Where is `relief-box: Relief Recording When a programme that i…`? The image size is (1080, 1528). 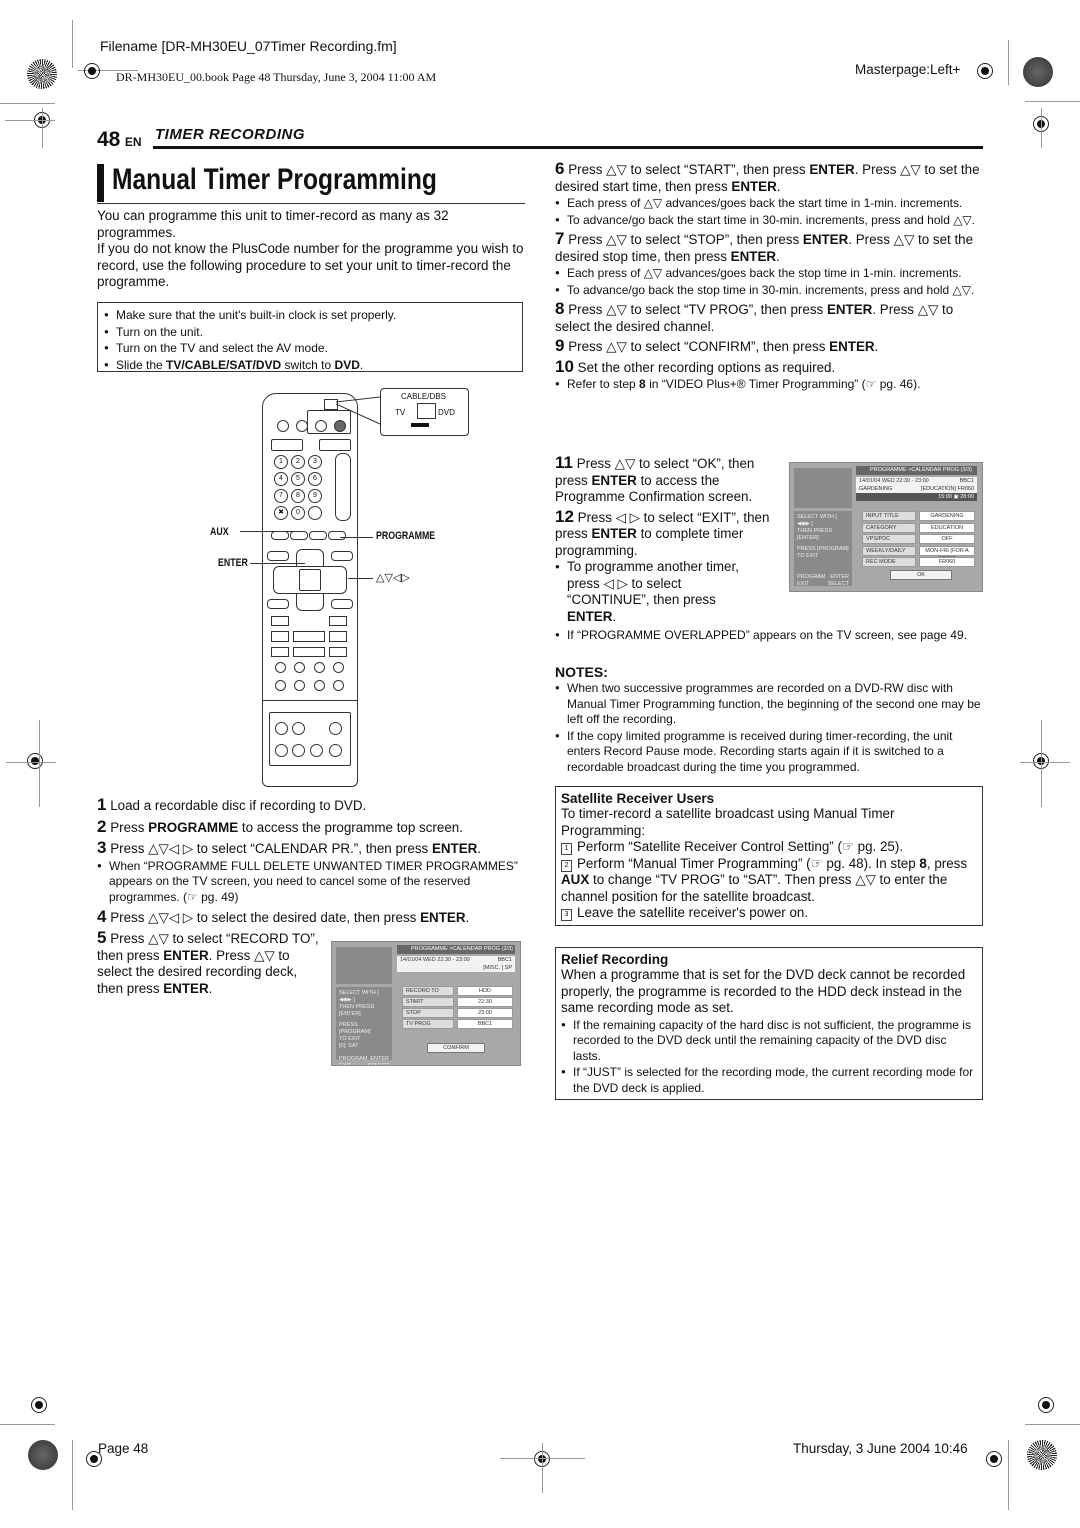 relief-box: Relief Recording When a programme that i… is located at coordinates (769, 1023).